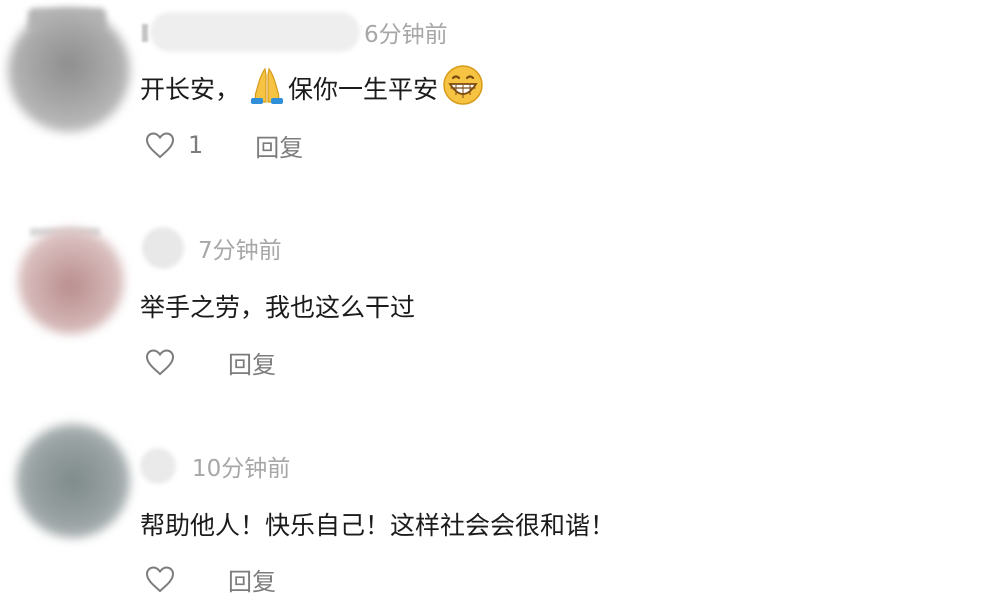 This screenshot has height=600, width=1000. I want to click on comment-text: 帮助他人！快乐自己！这样社会会很和谐！, so click(378, 525).